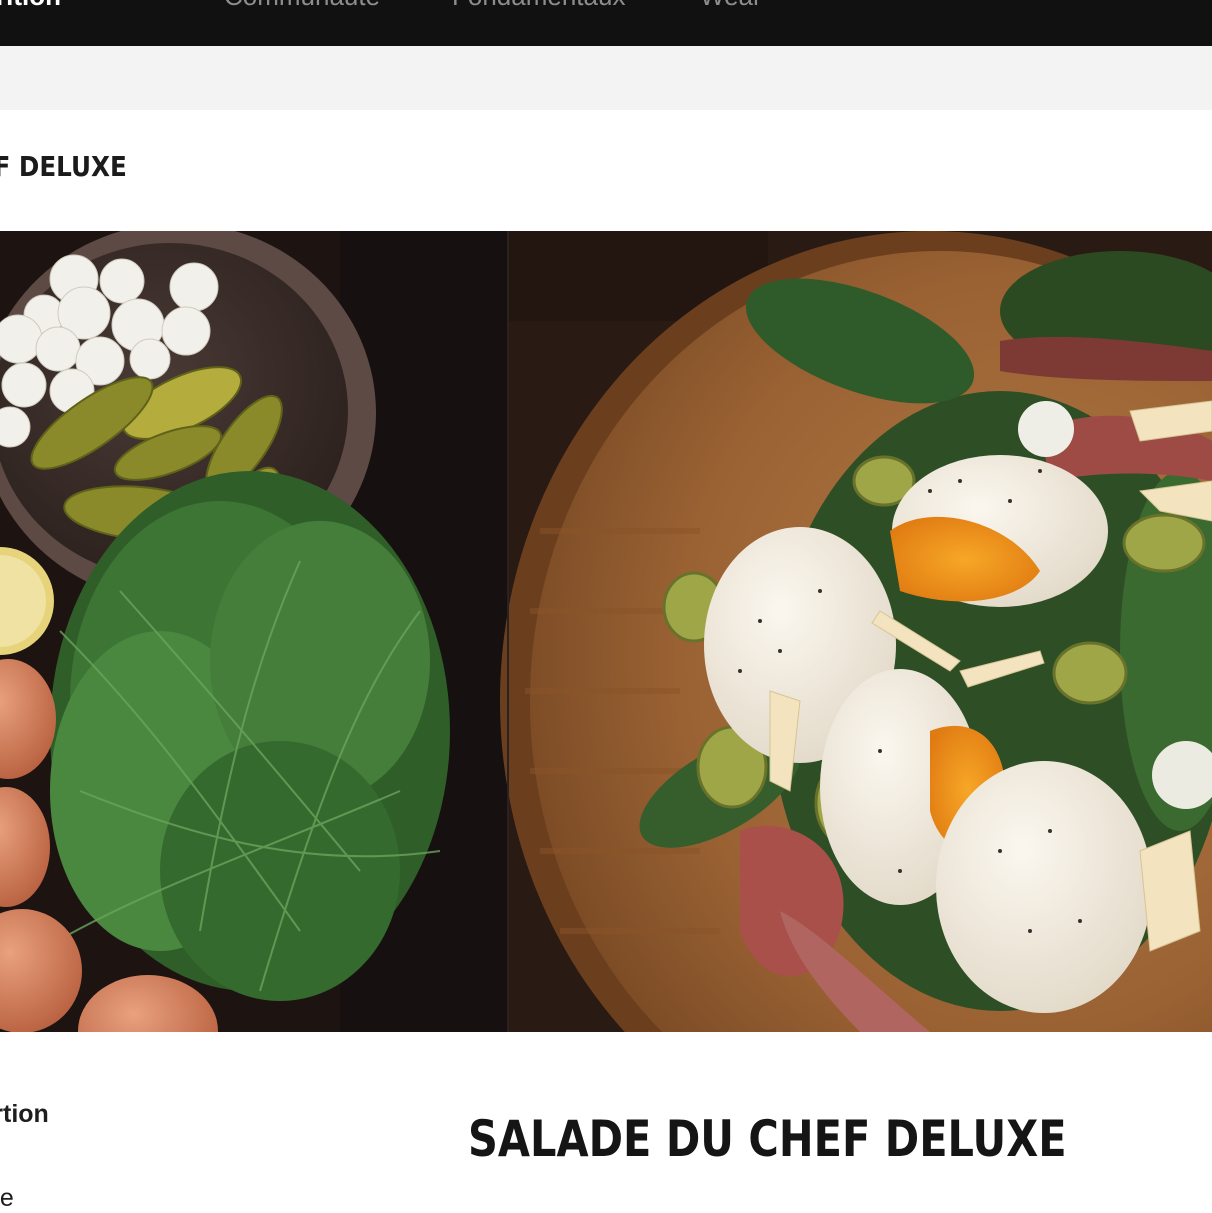  Describe the element at coordinates (767, 1139) in the screenshot. I see `recipe-title: SALADE DU CHEF DELUXE` at that location.